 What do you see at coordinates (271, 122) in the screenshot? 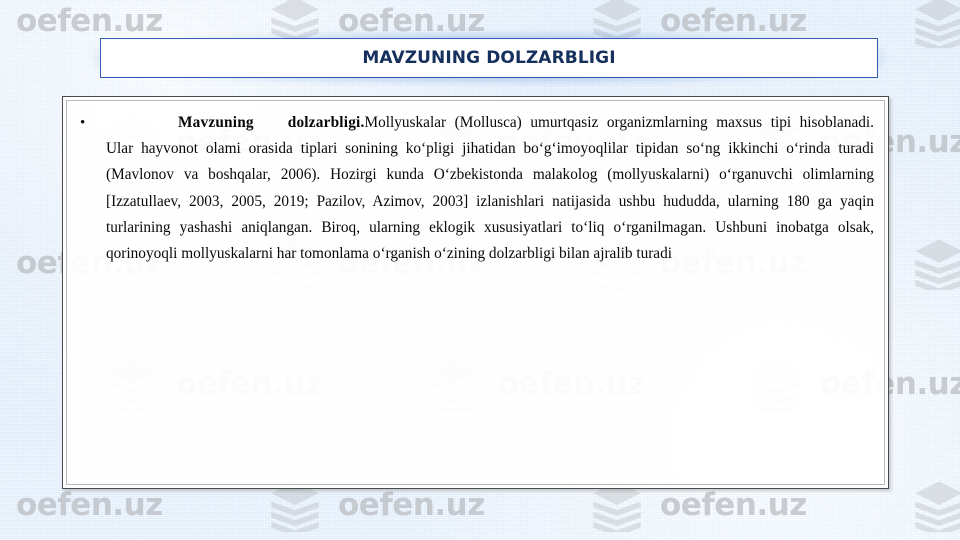
I see `lead-bold-text: Mavzuning dolzarbligi.` at bounding box center [271, 122].